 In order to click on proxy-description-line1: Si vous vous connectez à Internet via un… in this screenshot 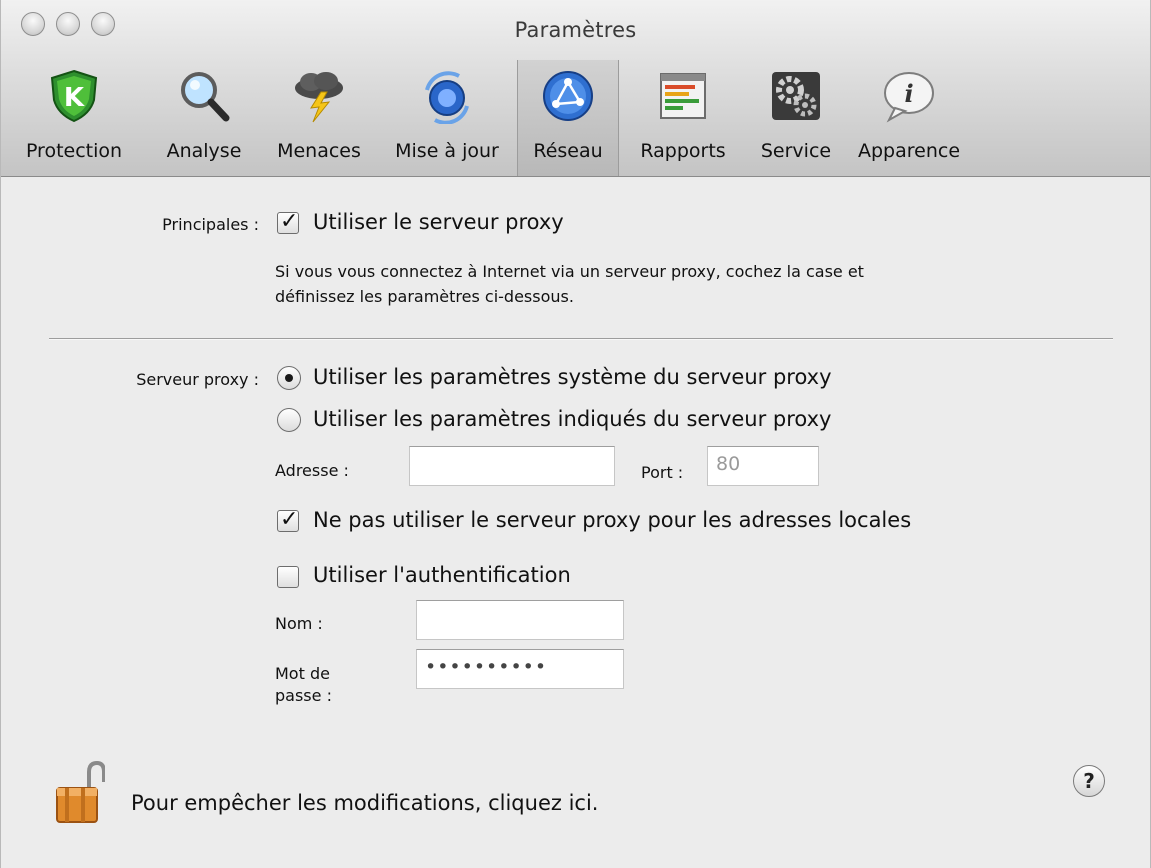, I will do `click(569, 271)`.